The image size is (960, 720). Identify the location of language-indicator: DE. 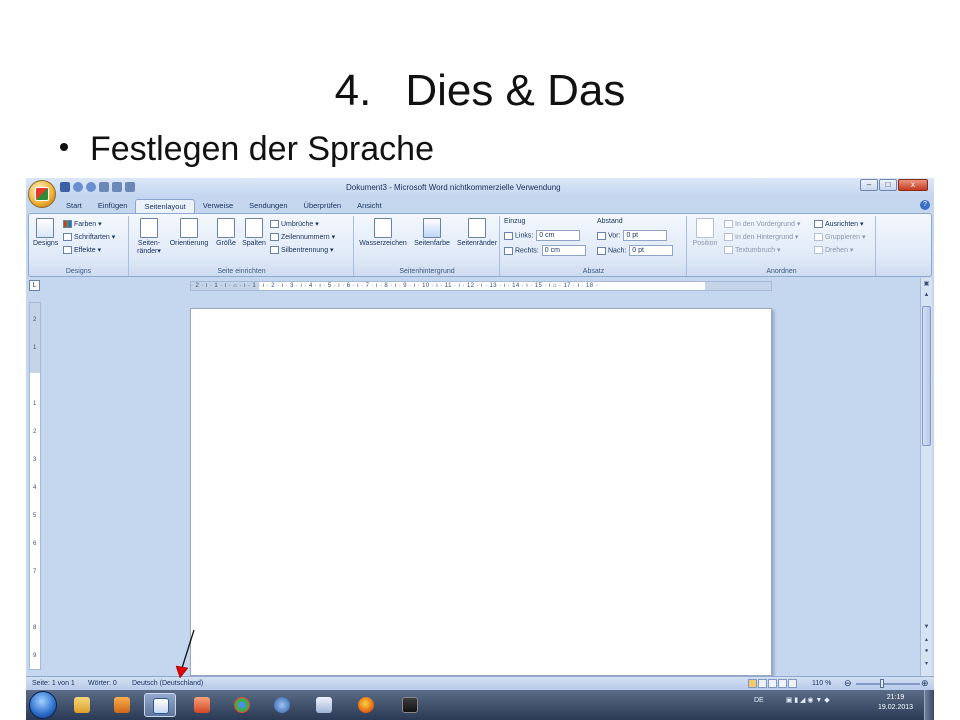
(759, 700).